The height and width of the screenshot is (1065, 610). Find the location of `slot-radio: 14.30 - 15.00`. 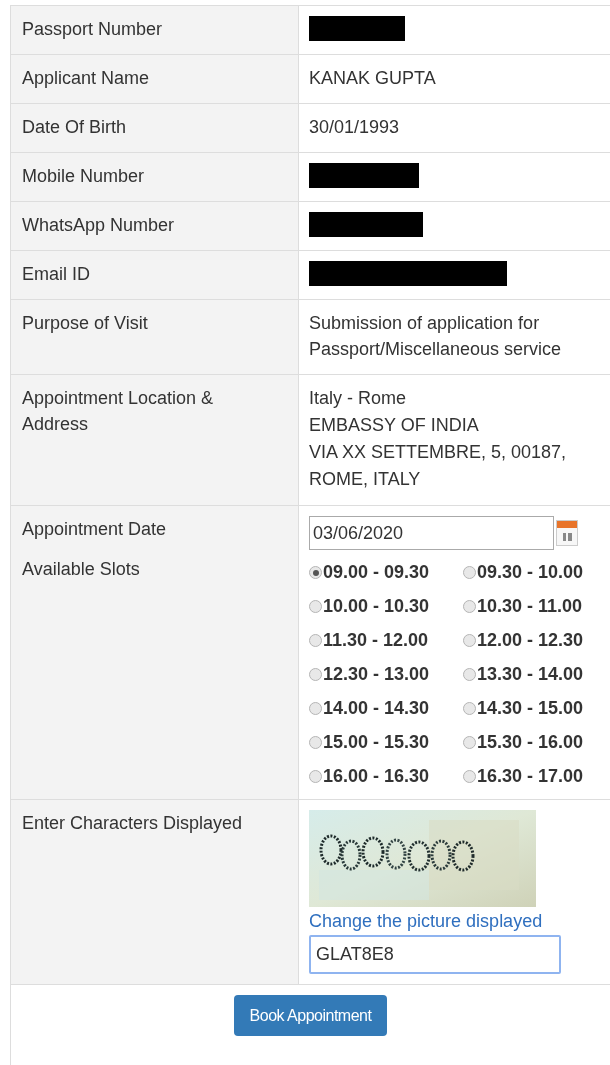

slot-radio: 14.30 - 15.00 is located at coordinates (536, 708).